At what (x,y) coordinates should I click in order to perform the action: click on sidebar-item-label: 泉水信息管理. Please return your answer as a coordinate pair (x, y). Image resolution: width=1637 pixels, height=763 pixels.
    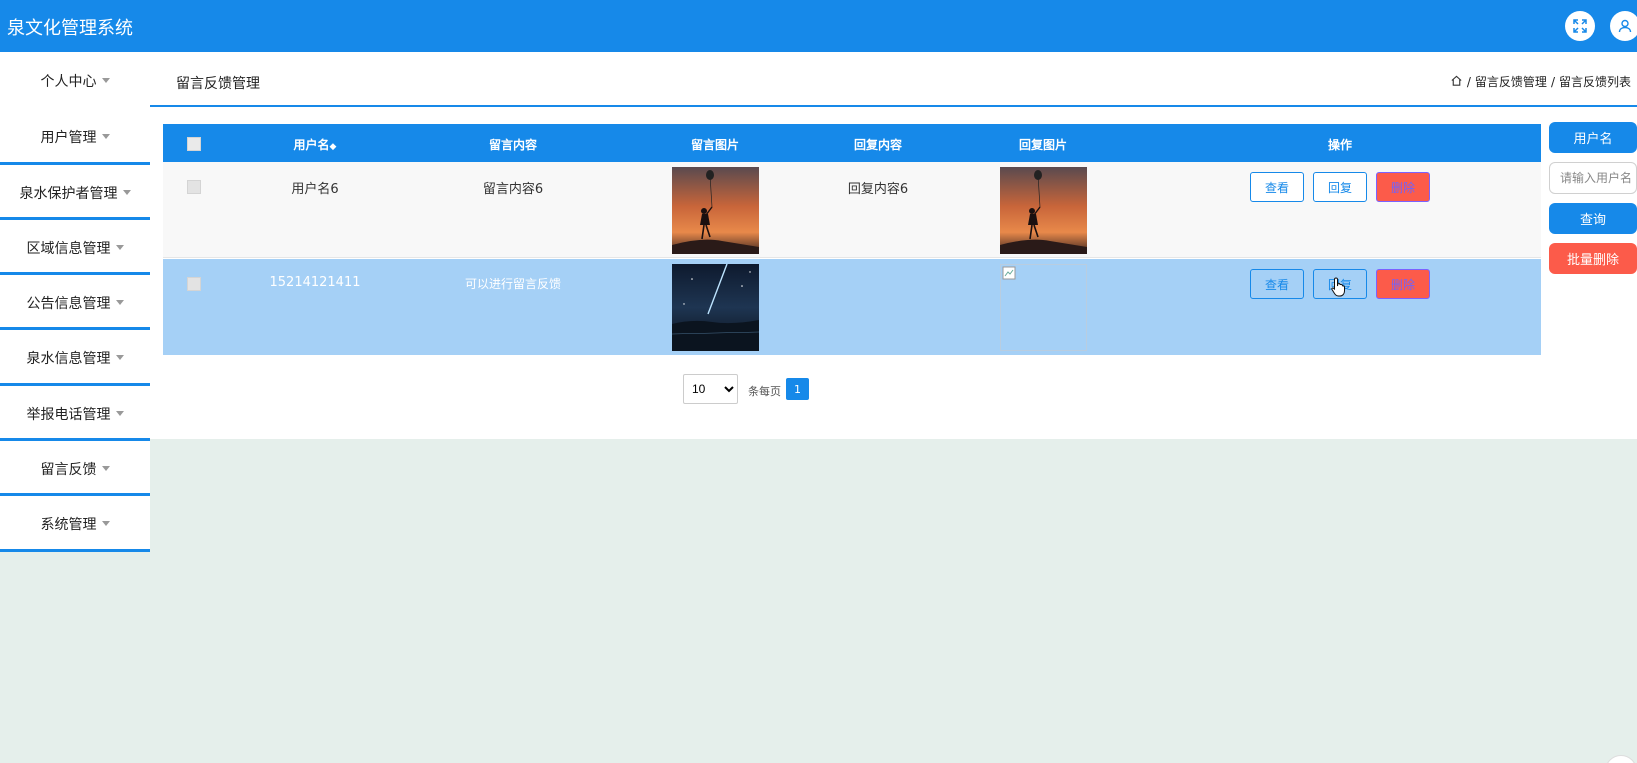
    Looking at the image, I should click on (68, 358).